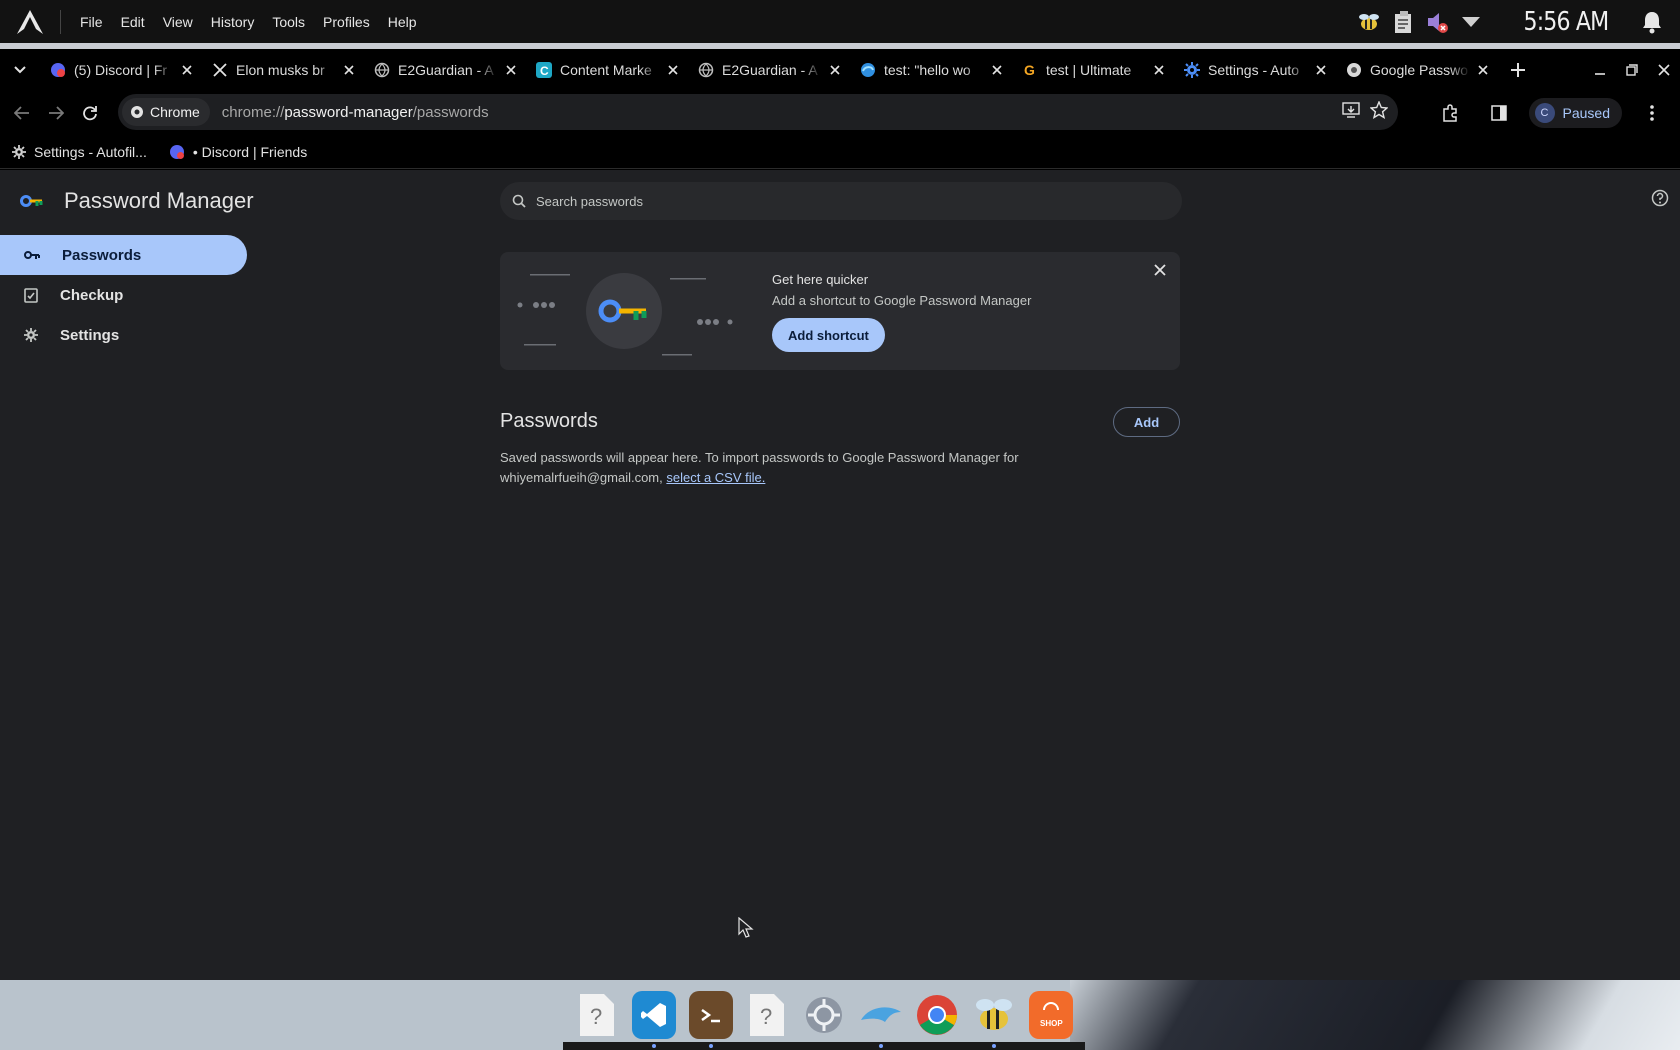 Image resolution: width=1680 pixels, height=1050 pixels. Describe the element at coordinates (836, 201) in the screenshot. I see `search-input` at that location.